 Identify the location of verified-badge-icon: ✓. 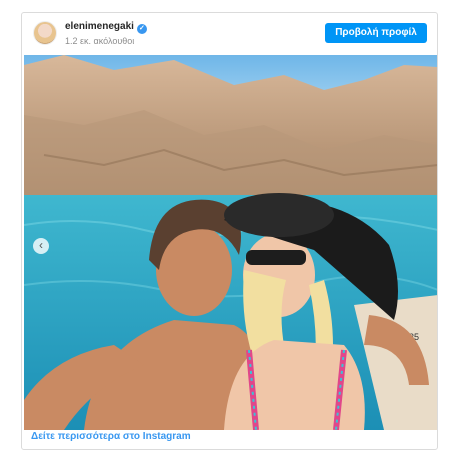
(141, 29).